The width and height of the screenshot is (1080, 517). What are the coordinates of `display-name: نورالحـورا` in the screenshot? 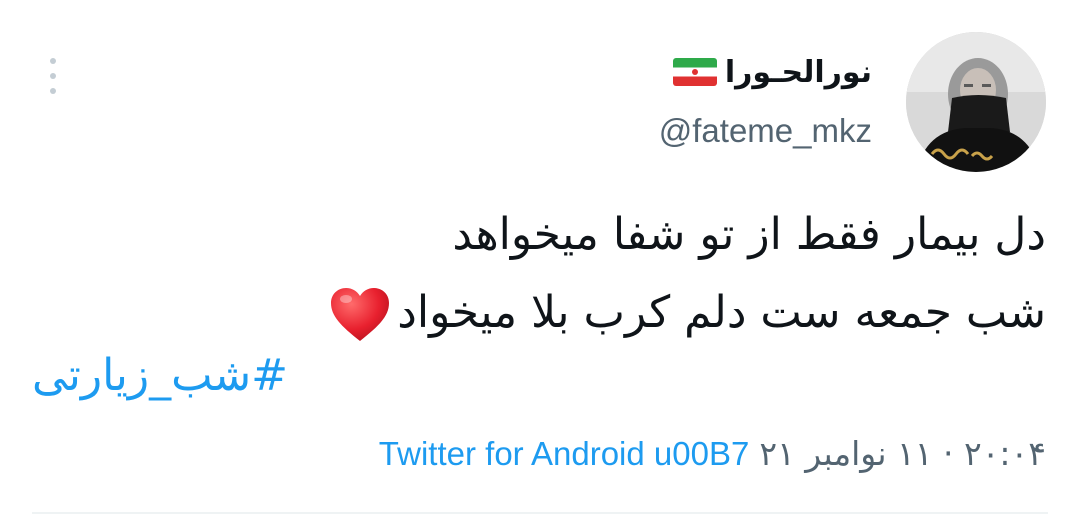 It's located at (798, 72).